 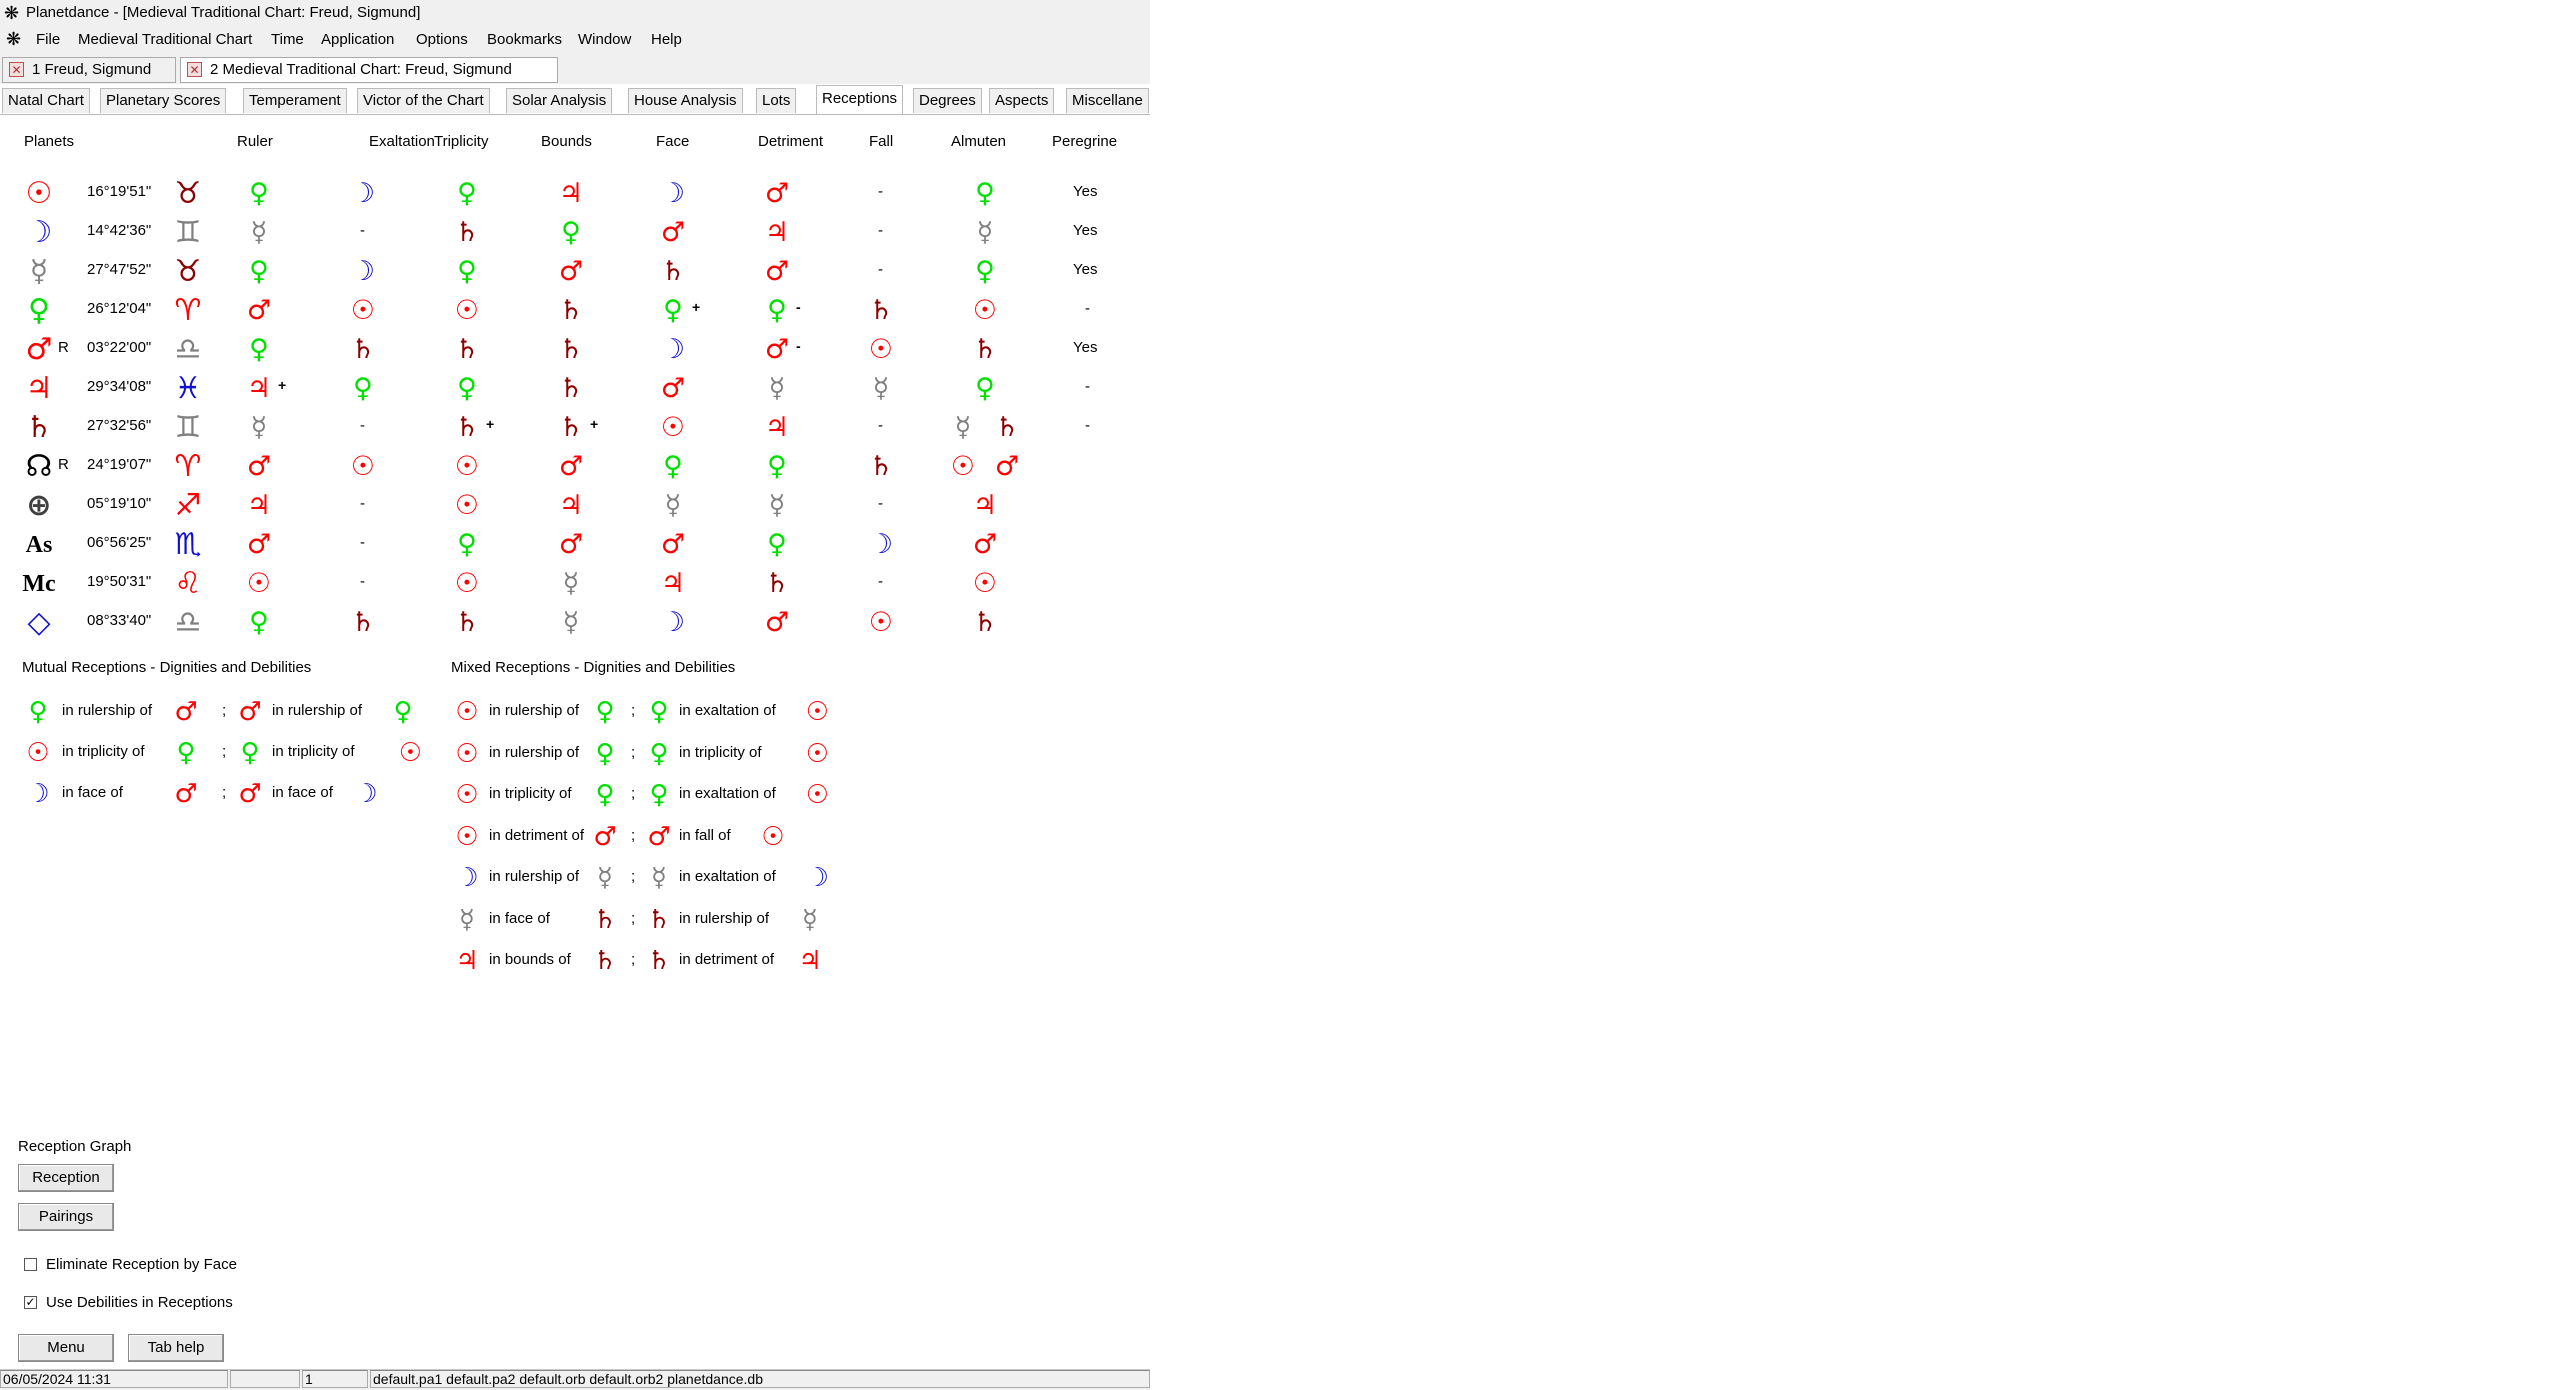 What do you see at coordinates (39, 466) in the screenshot?
I see `node-icon: ☊` at bounding box center [39, 466].